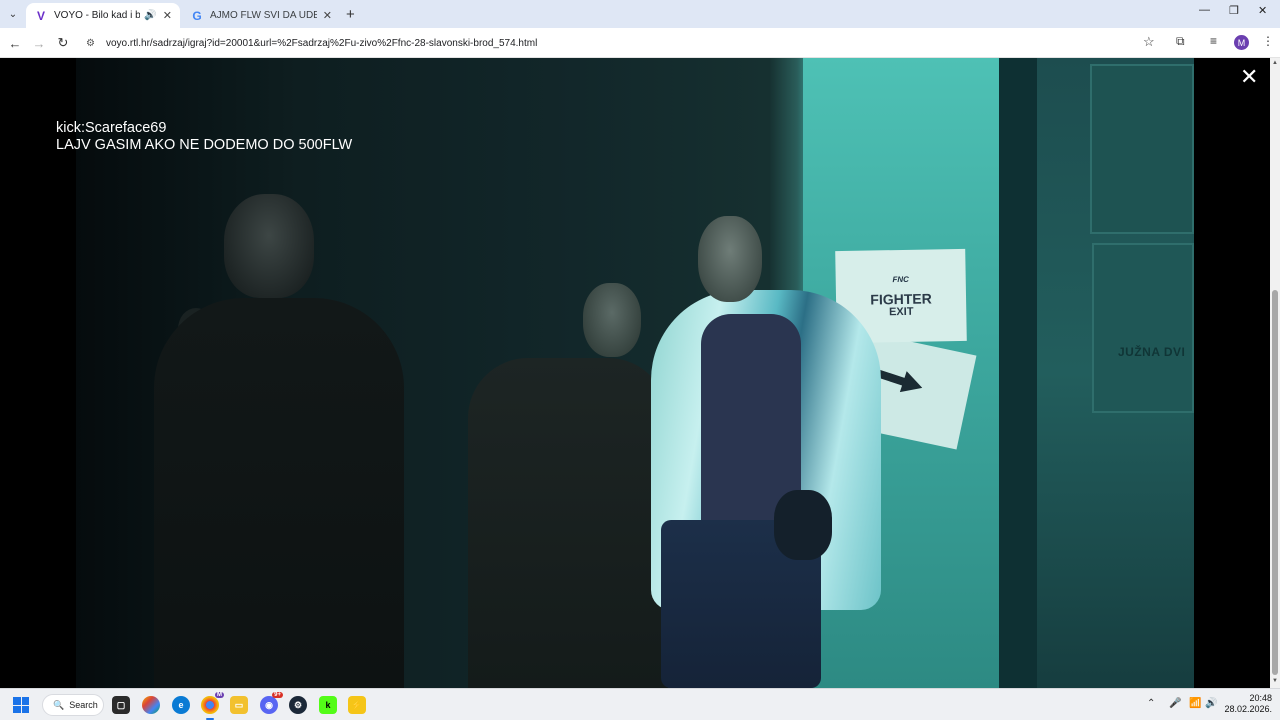 The height and width of the screenshot is (720, 1280). I want to click on door-sign-text: JUŽNA DVI, so click(1152, 352).